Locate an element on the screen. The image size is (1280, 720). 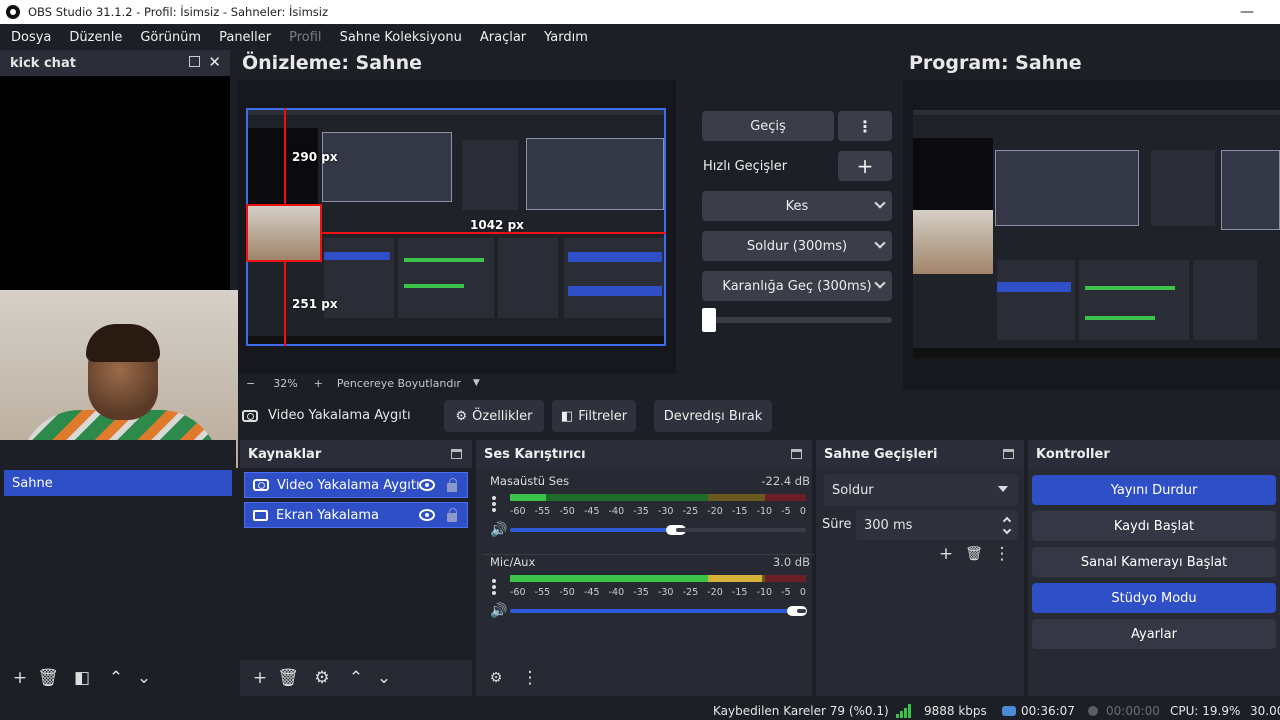
add-quick-transition-button: + is located at coordinates (865, 166).